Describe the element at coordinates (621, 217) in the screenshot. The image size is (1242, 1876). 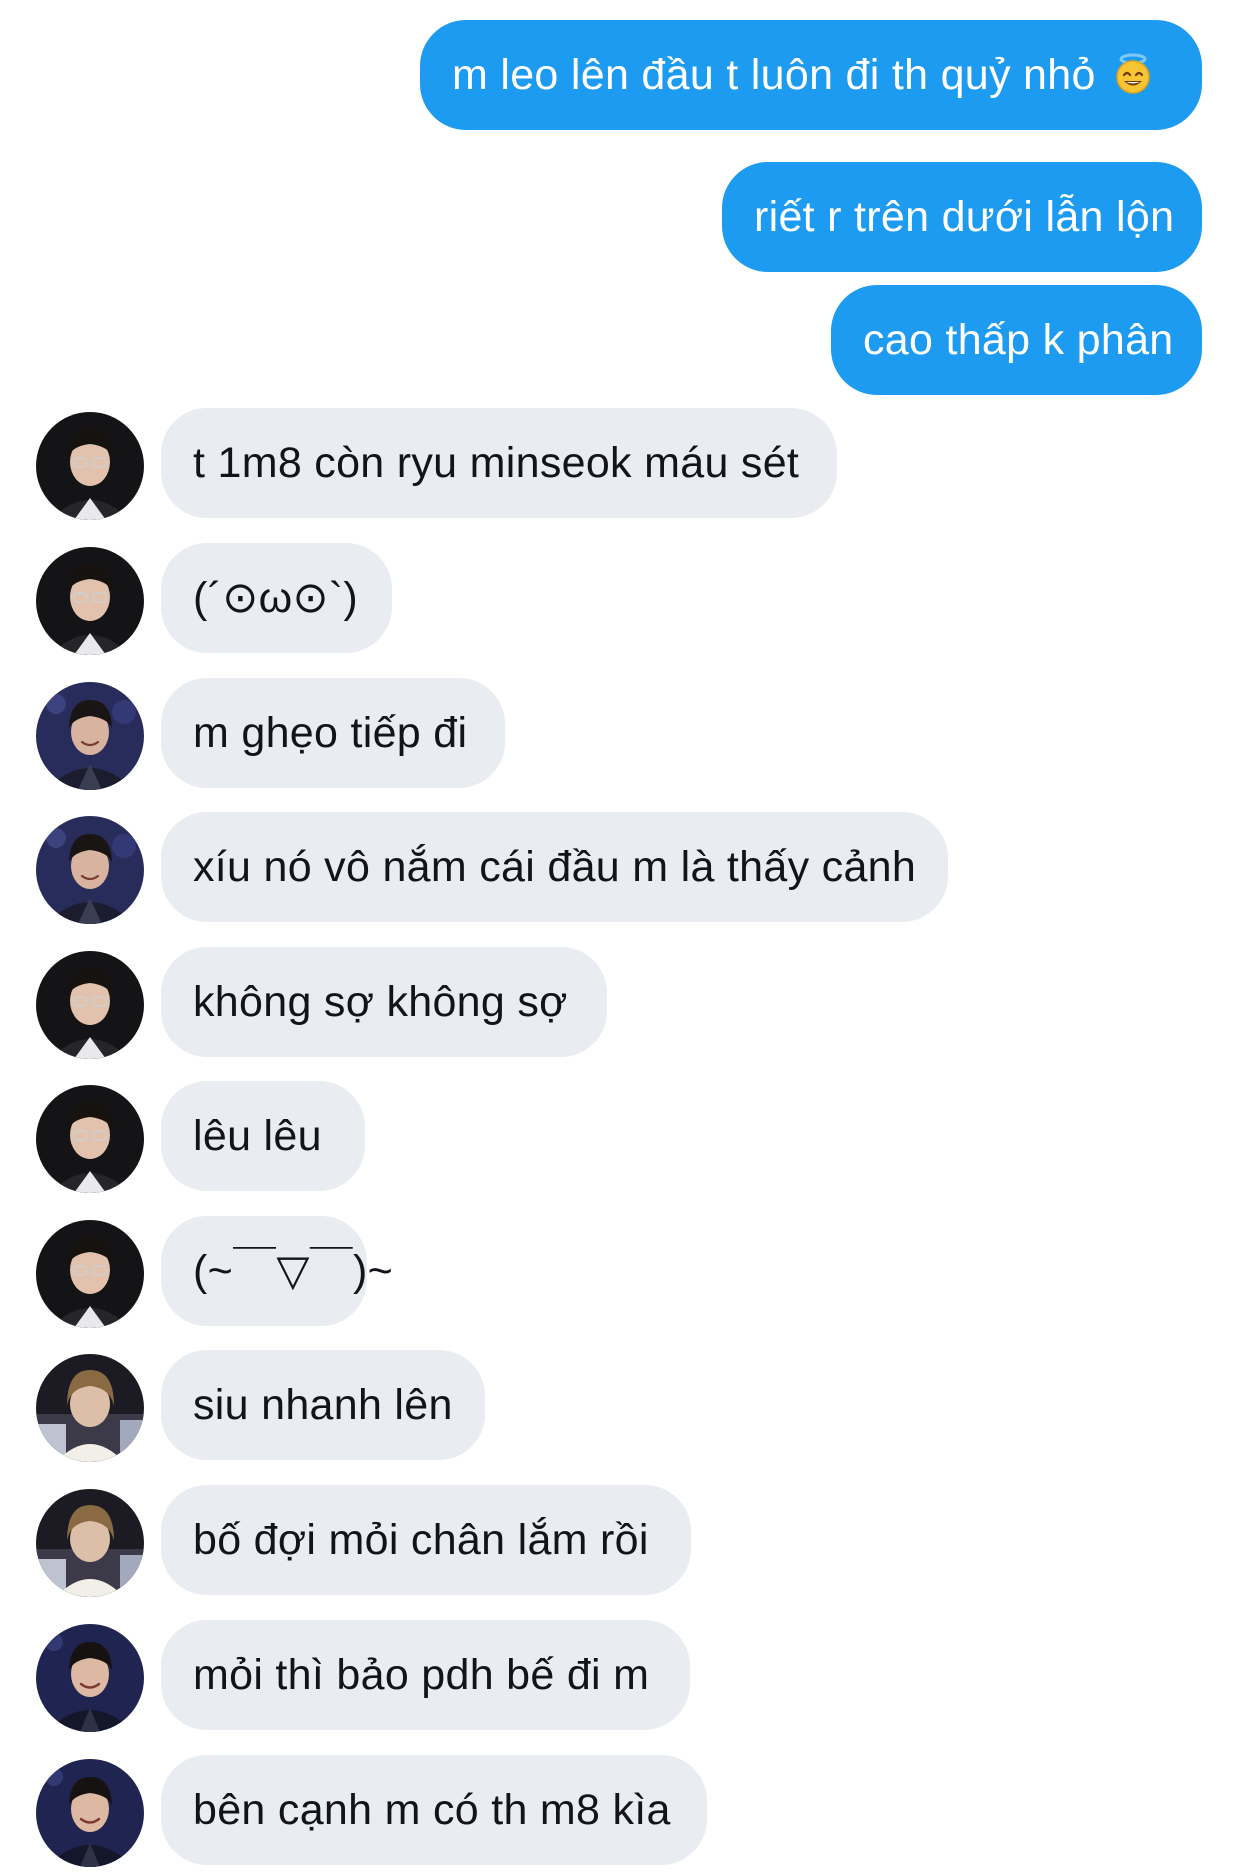
I see `message-row-outgoing: riết r trên dưới lẫn lộn` at that location.